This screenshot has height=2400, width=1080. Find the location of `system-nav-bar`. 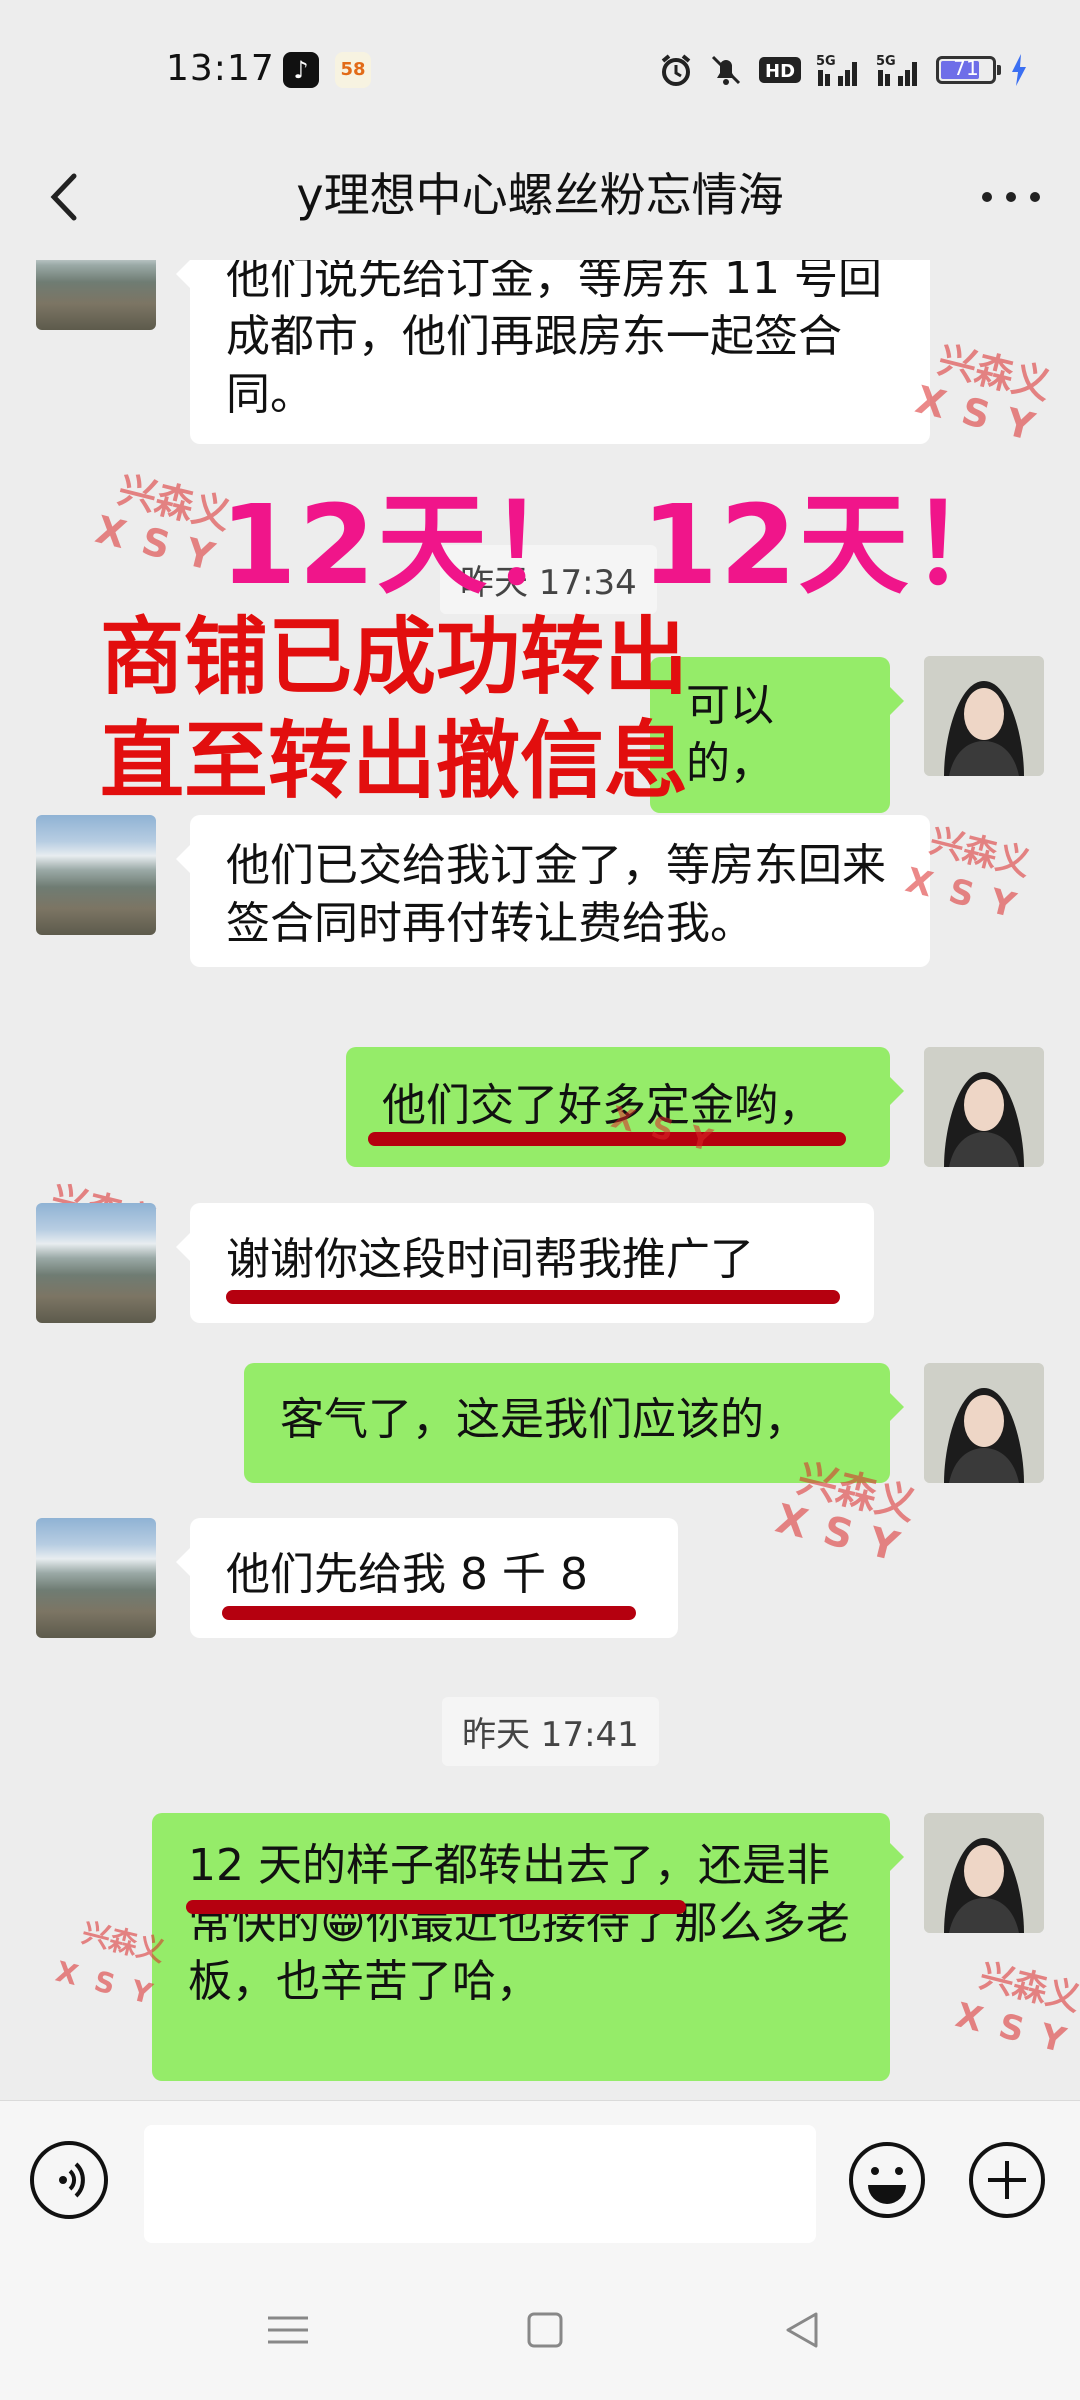

system-nav-bar is located at coordinates (540, 2325).